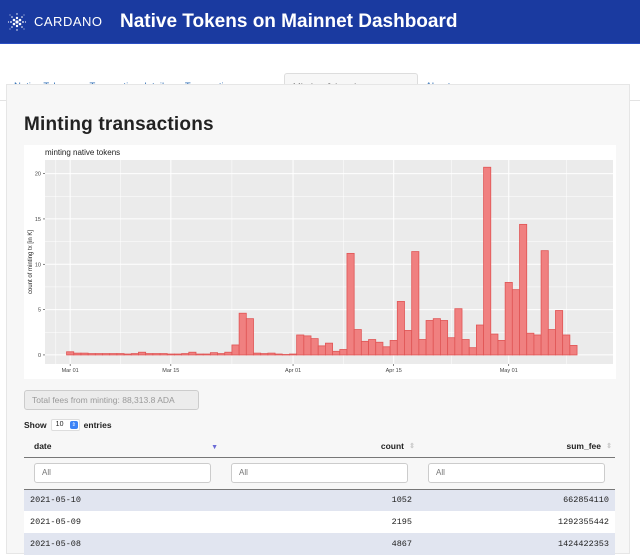 The width and height of the screenshot is (640, 555). What do you see at coordinates (516, 500) in the screenshot?
I see `cell-sum-fee: 662854110` at bounding box center [516, 500].